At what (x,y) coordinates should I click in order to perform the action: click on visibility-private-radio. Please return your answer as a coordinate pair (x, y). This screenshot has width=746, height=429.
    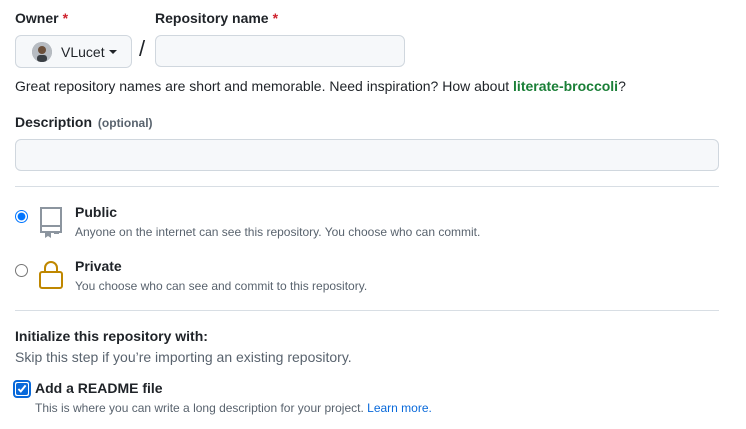
    Looking at the image, I should click on (21, 270).